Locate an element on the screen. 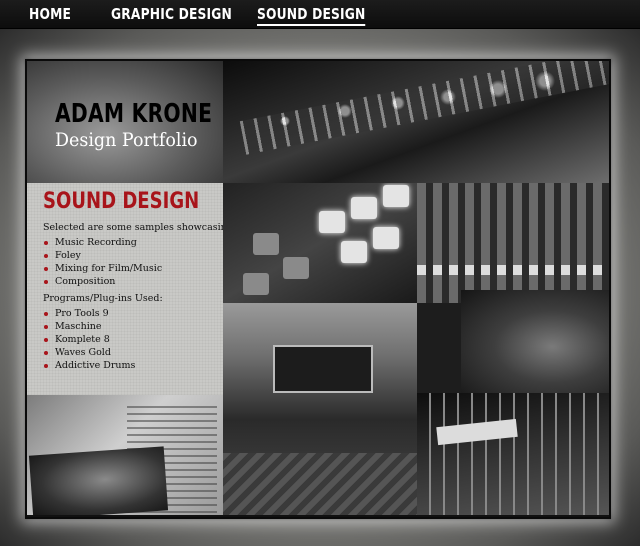  studio-floor is located at coordinates (320, 484).